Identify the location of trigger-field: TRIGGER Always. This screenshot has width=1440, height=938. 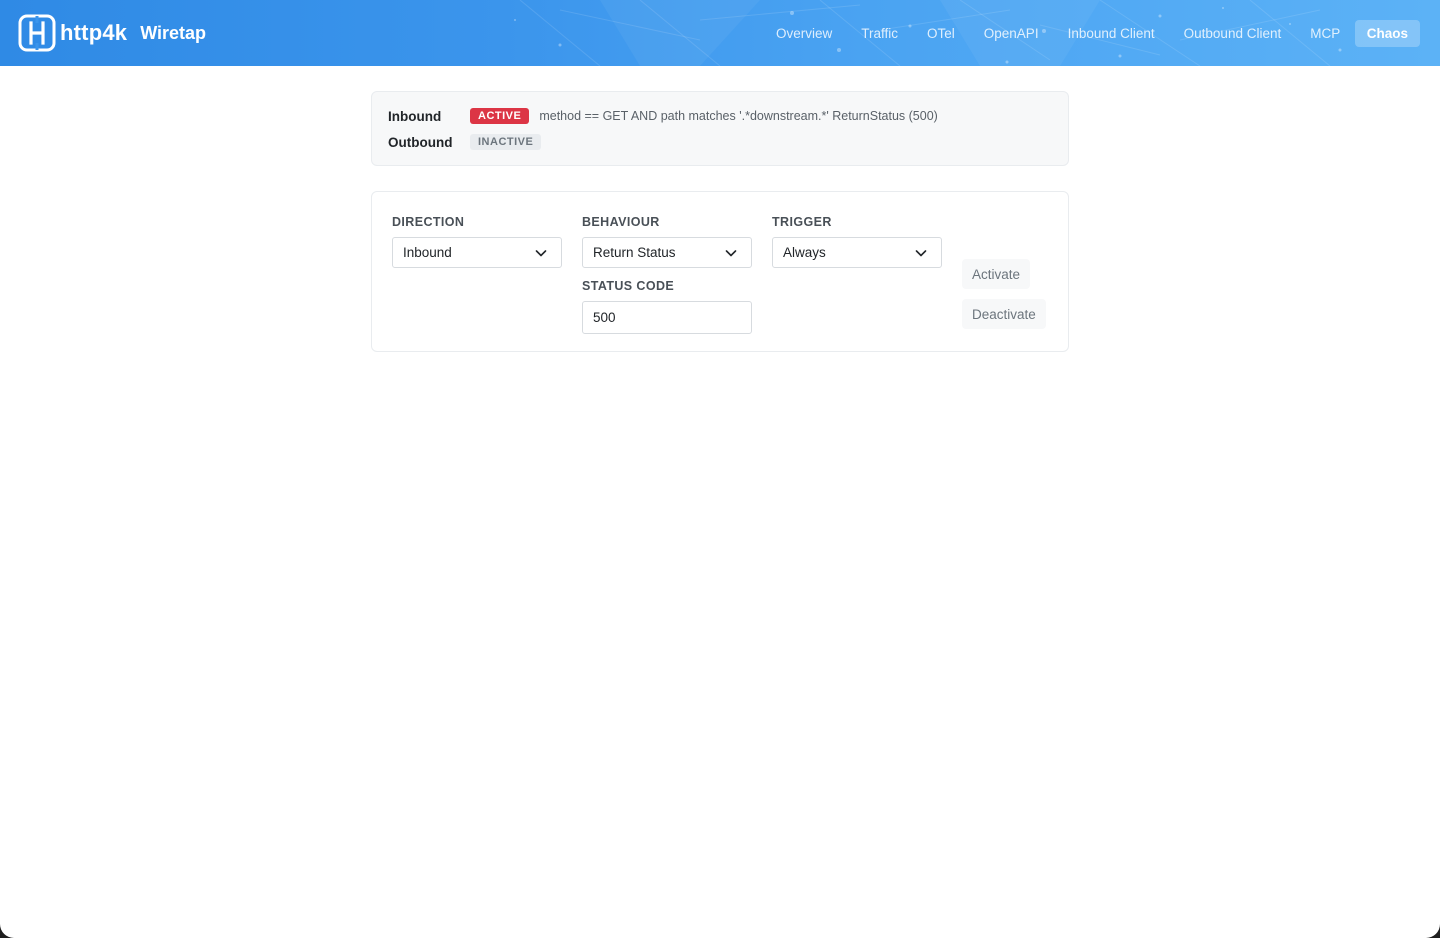
(857, 241).